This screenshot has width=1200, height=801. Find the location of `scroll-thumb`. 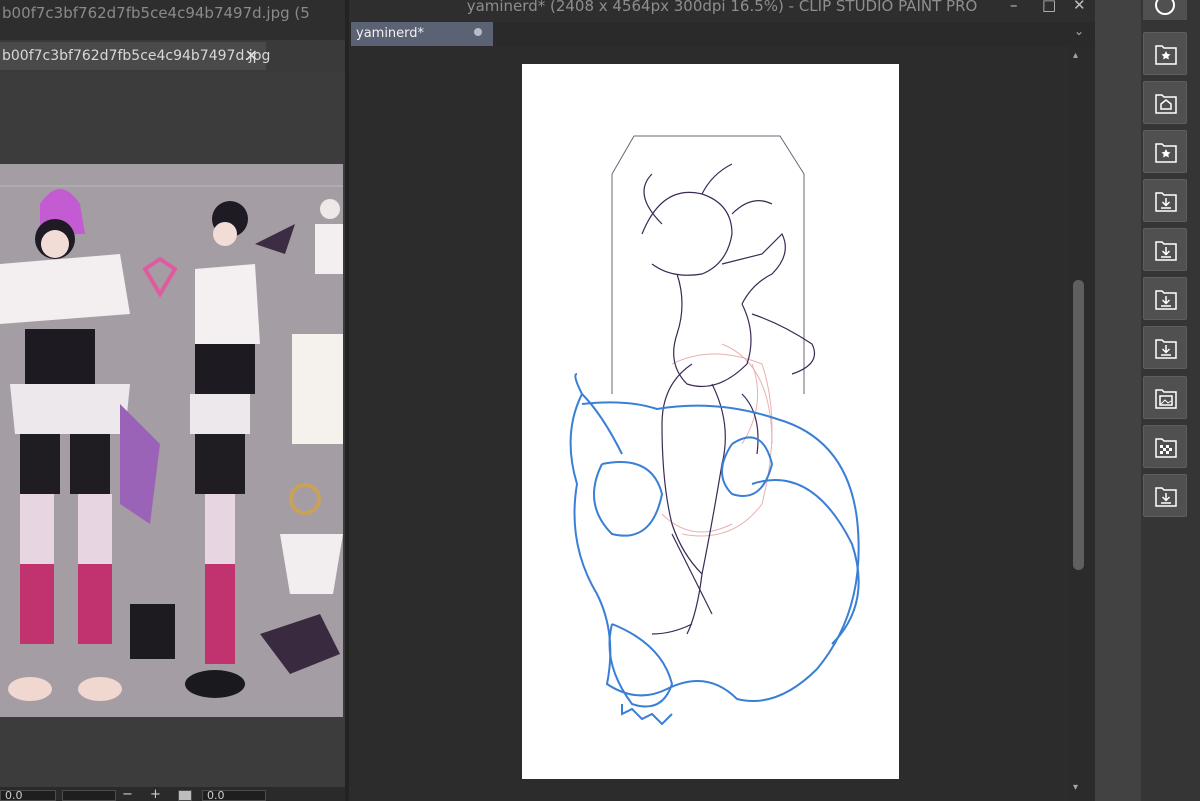

scroll-thumb is located at coordinates (1078, 425).